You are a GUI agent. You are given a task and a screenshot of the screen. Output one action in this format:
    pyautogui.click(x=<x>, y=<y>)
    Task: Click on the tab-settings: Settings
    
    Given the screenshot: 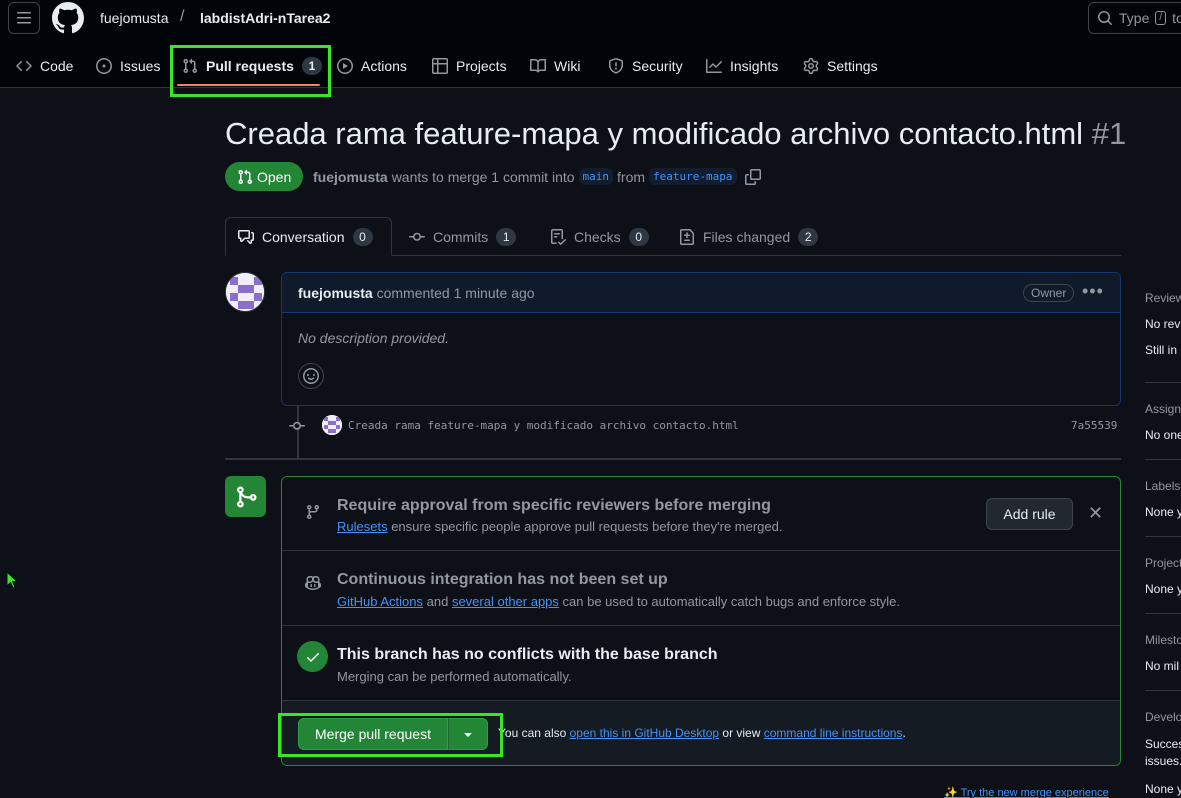 What is the action you would take?
    pyautogui.click(x=840, y=66)
    